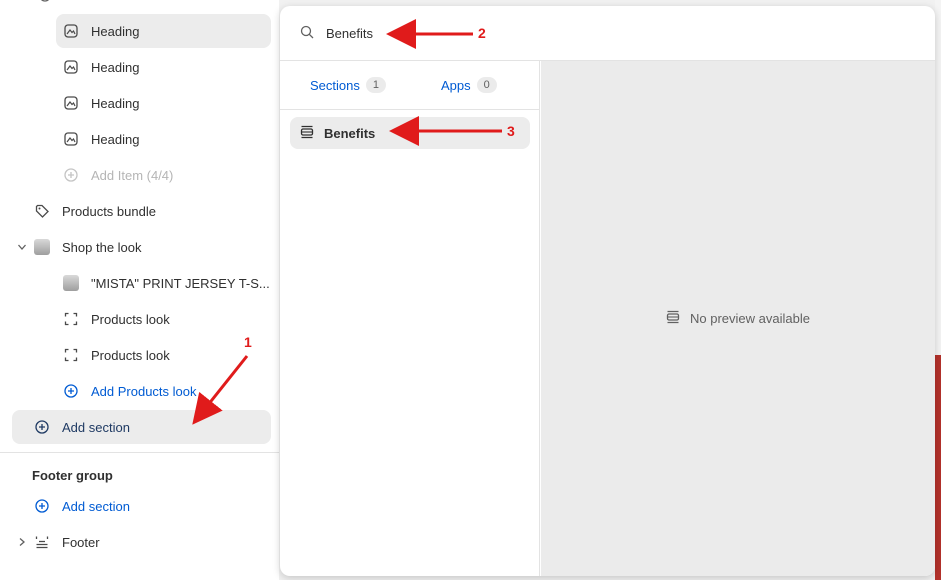 Image resolution: width=941 pixels, height=580 pixels. Describe the element at coordinates (938, 467) in the screenshot. I see `storefront-preview-image` at that location.